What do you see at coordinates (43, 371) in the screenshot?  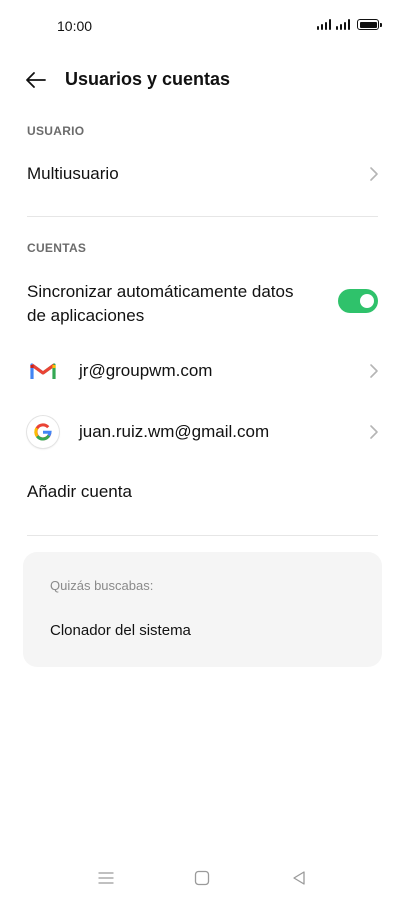 I see `gmail-icon` at bounding box center [43, 371].